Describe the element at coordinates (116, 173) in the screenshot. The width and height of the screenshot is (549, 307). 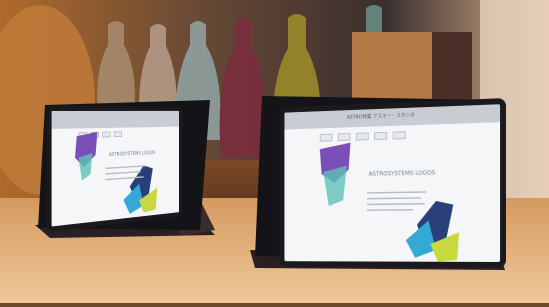
I see `left-screen-artwork` at that location.